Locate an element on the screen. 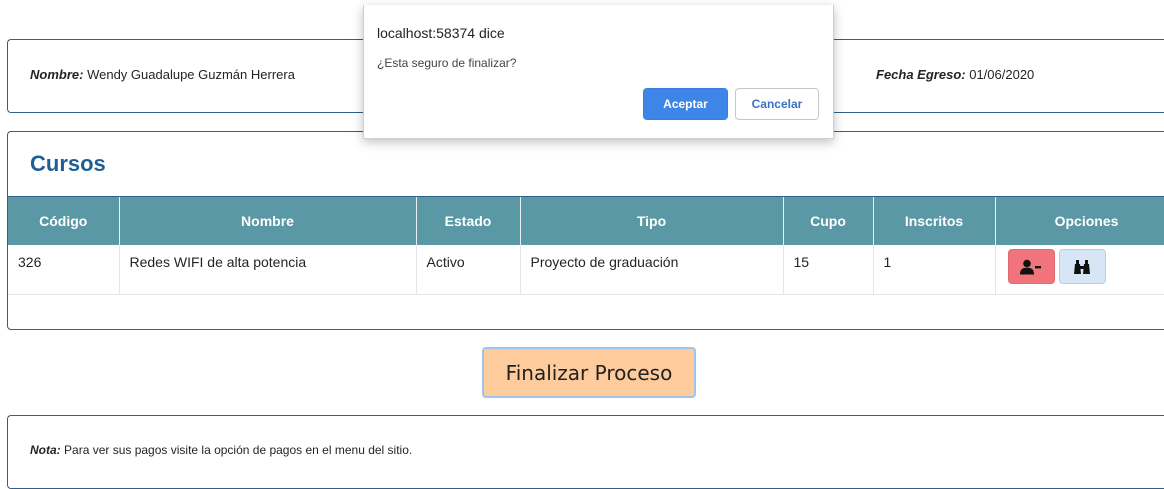 This screenshot has width=1164, height=489. graduation-date: Fecha Egreso: 01/06/2020 is located at coordinates (955, 74).